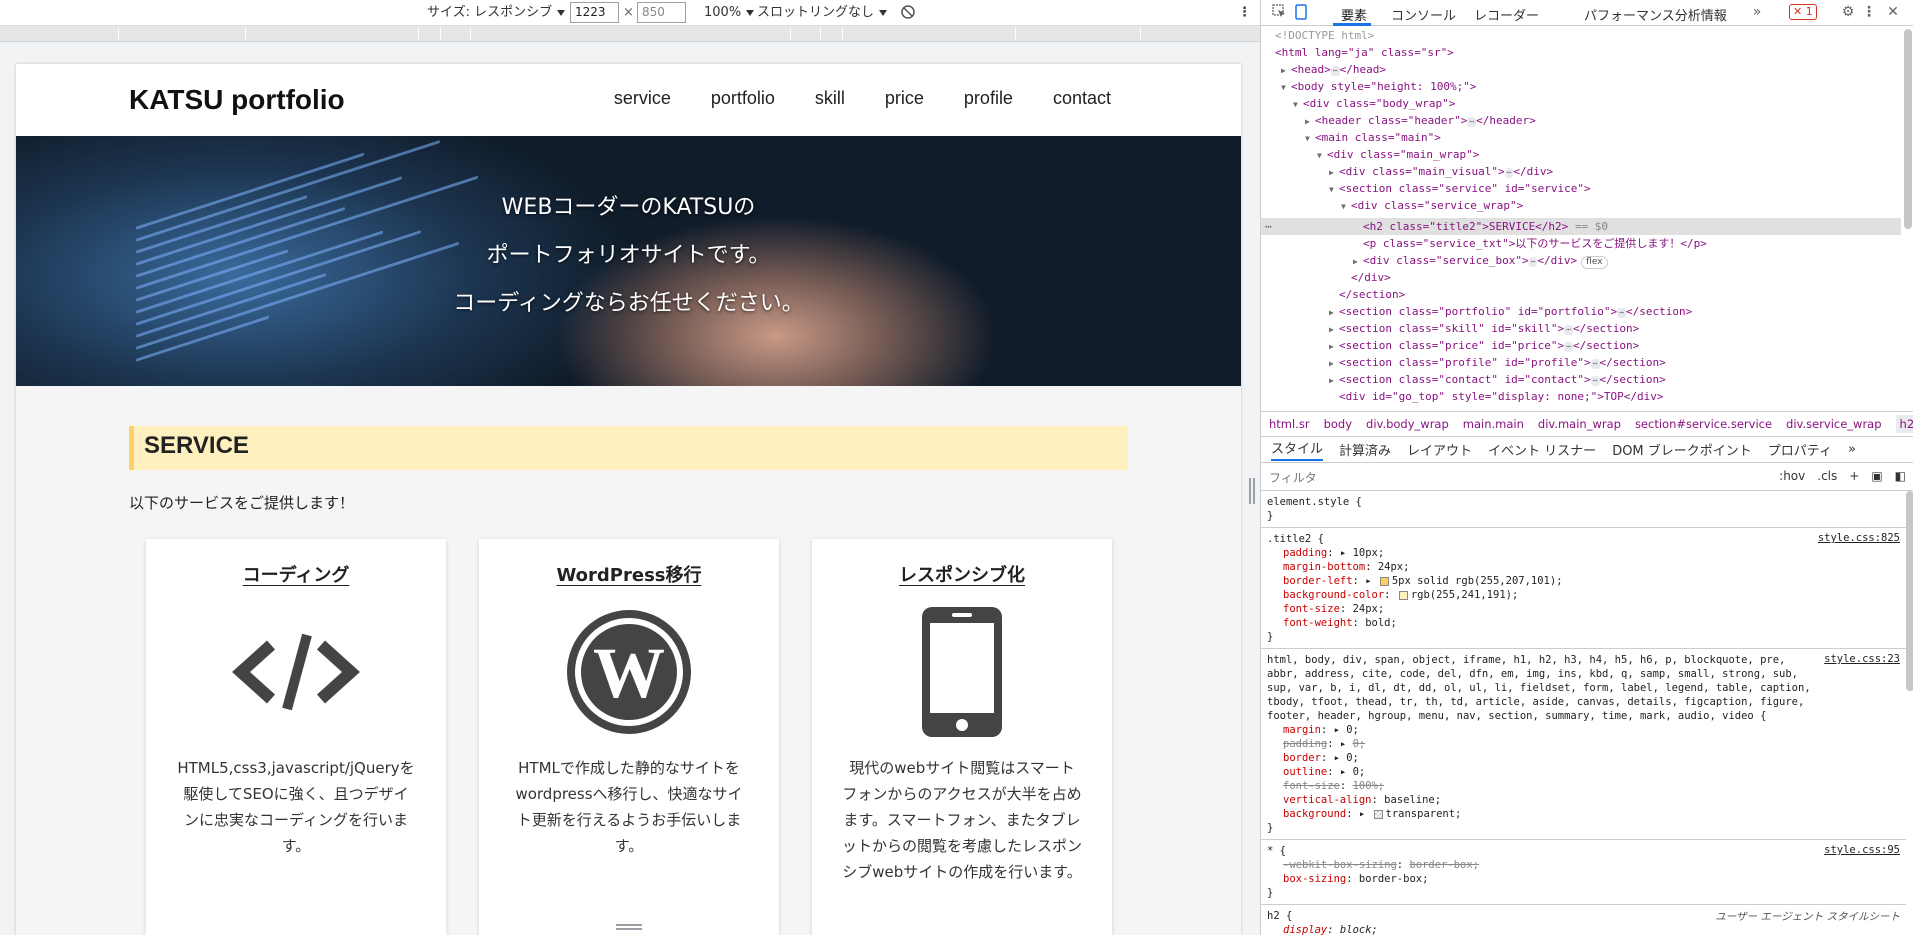  What do you see at coordinates (908, 12) in the screenshot?
I see `rotate-icon` at bounding box center [908, 12].